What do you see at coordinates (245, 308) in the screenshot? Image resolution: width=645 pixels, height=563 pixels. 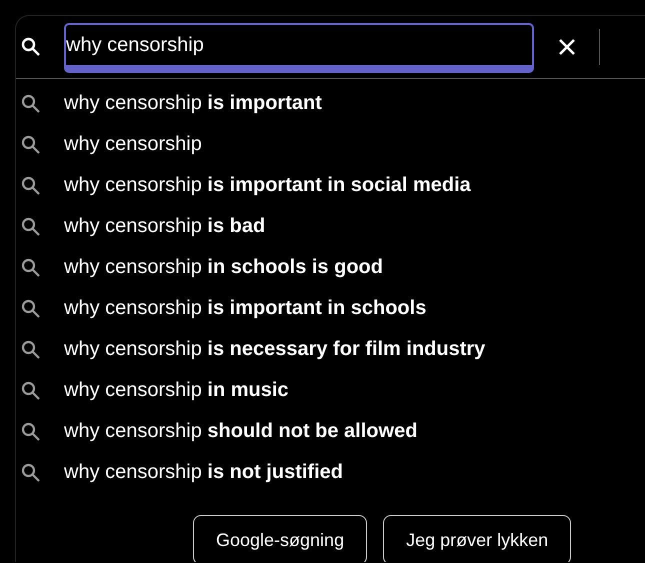 I see `suggestion-item: why censorship is important in schools` at bounding box center [245, 308].